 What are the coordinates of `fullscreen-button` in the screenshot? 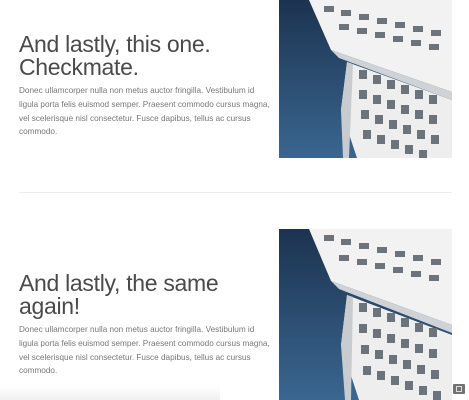 It's located at (459, 389).